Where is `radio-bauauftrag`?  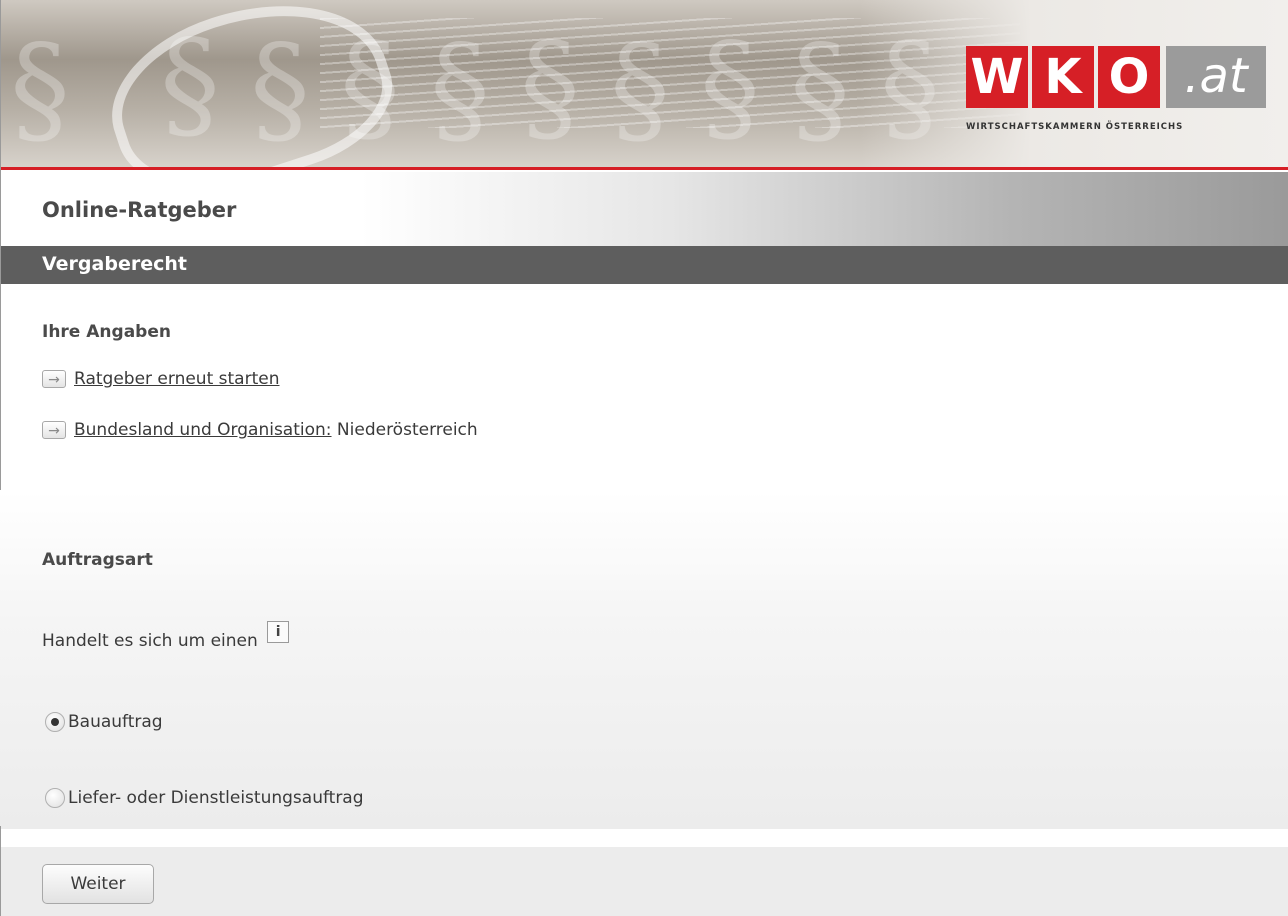
radio-bauauftrag is located at coordinates (55, 722).